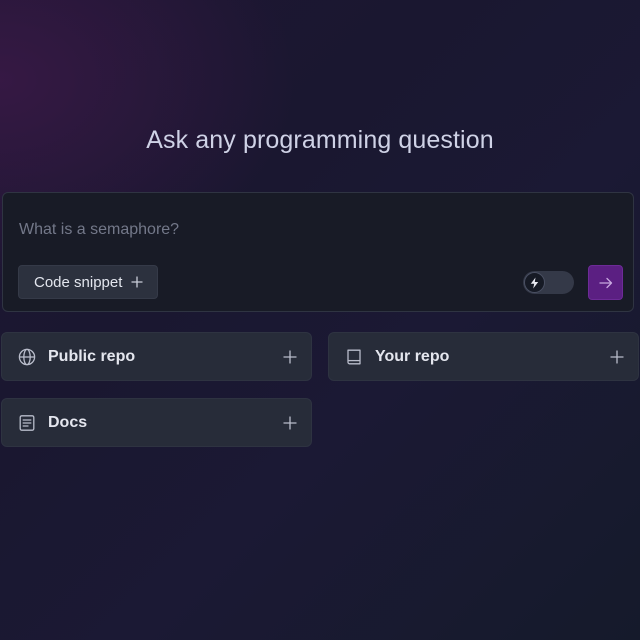 Image resolution: width=640 pixels, height=640 pixels. I want to click on document-icon, so click(27, 423).